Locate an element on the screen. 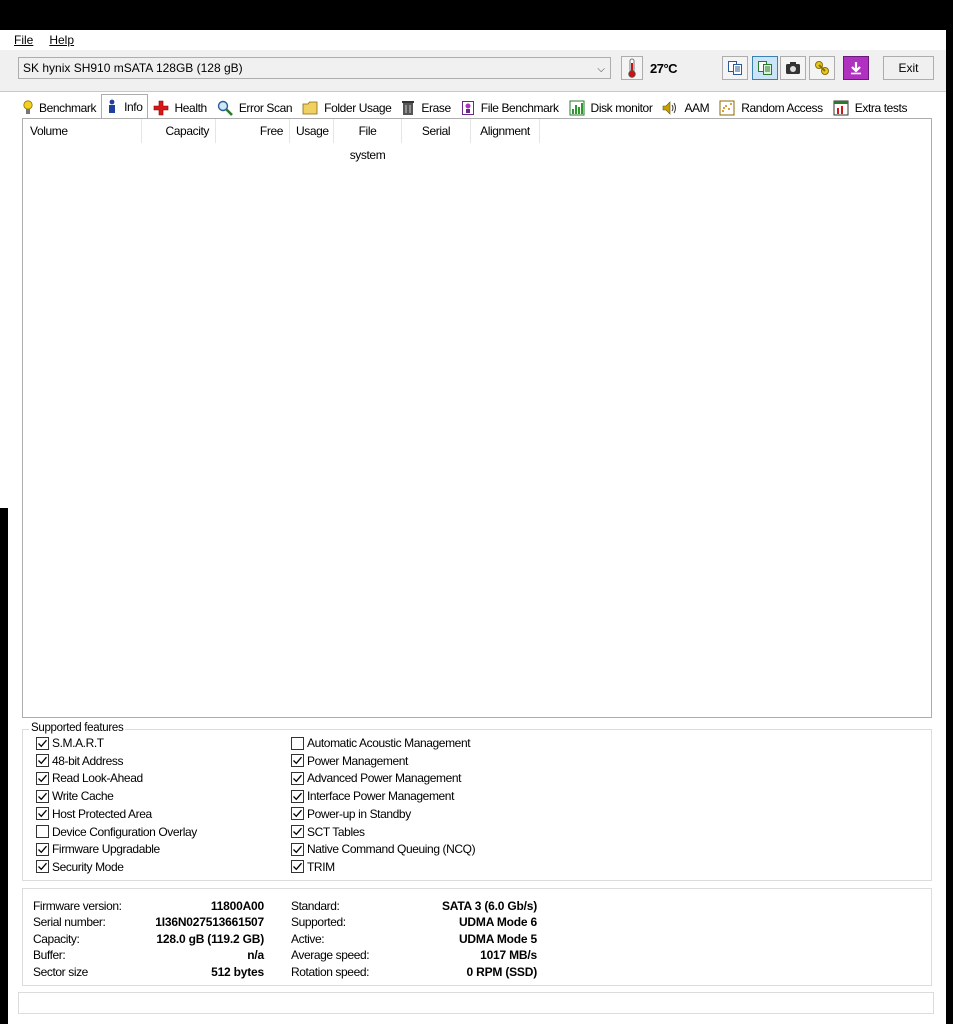 The height and width of the screenshot is (1024, 953). copy-text-icon is located at coordinates (735, 68).